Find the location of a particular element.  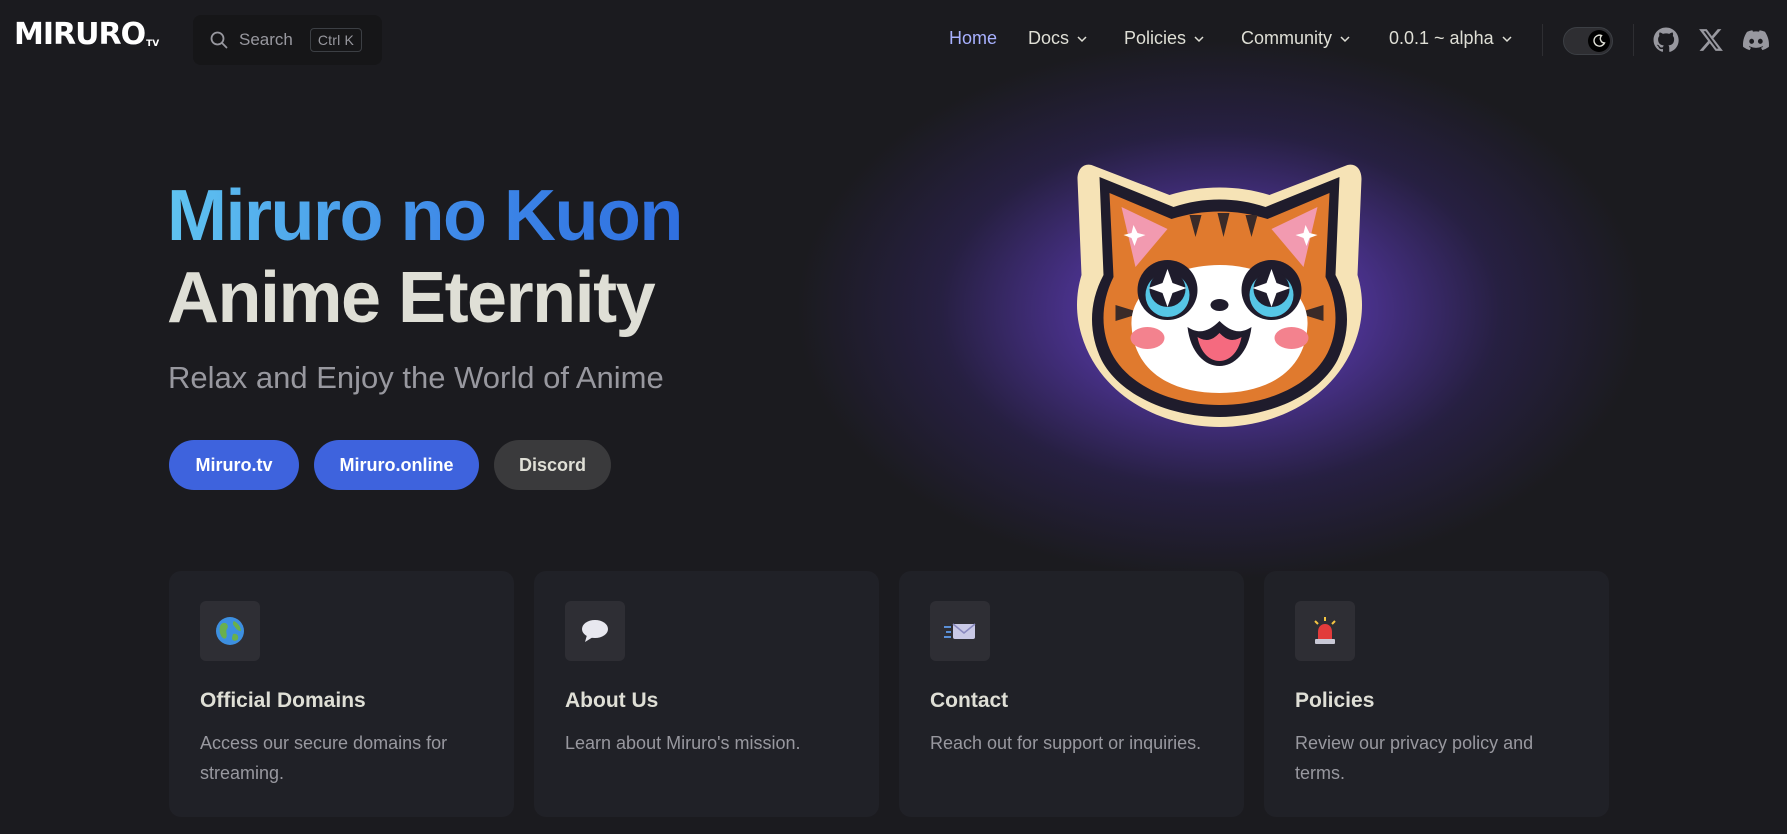

miruro-online-button: Miruro.online is located at coordinates (396, 465).